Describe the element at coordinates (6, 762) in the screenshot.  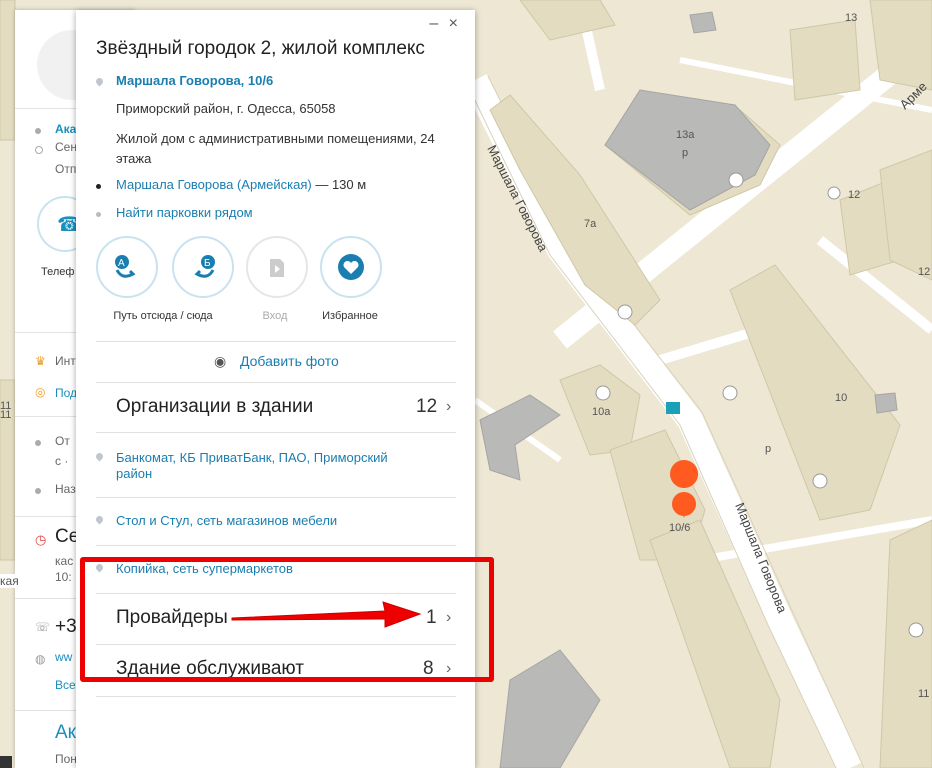
I see `corner-control` at that location.